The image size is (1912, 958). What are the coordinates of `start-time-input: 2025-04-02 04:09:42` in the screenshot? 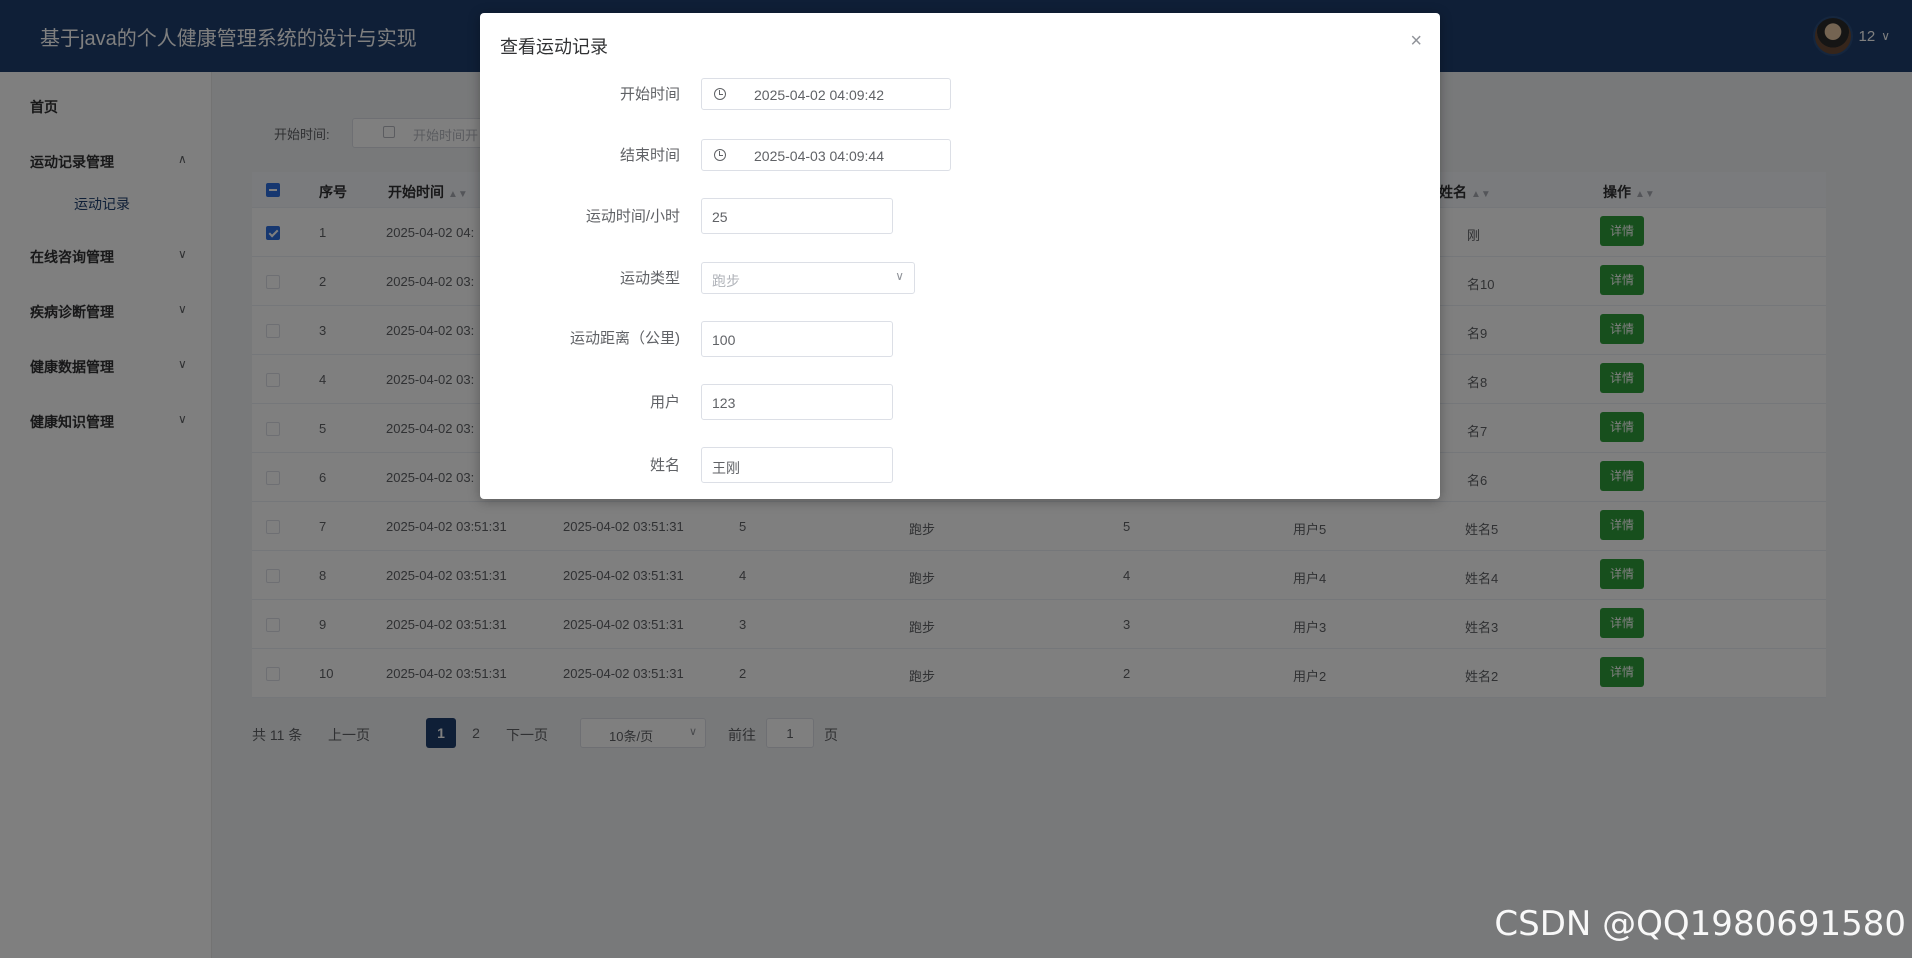 It's located at (826, 94).